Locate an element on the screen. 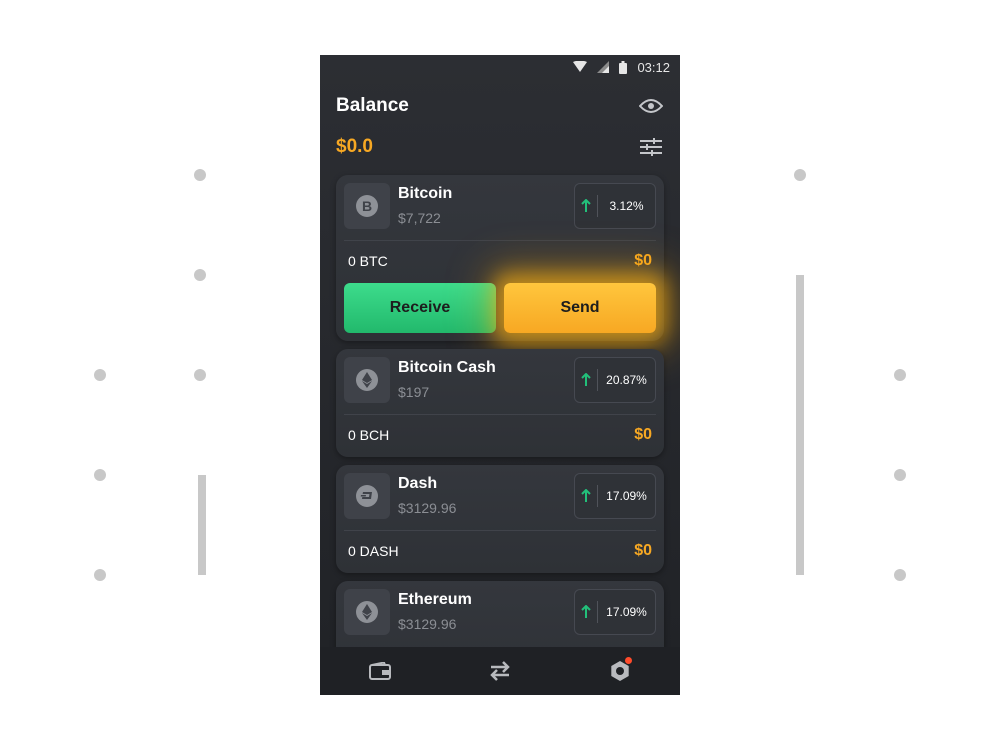 Image resolution: width=1000 pixels, height=750 pixels. bottom-nav is located at coordinates (500, 671).